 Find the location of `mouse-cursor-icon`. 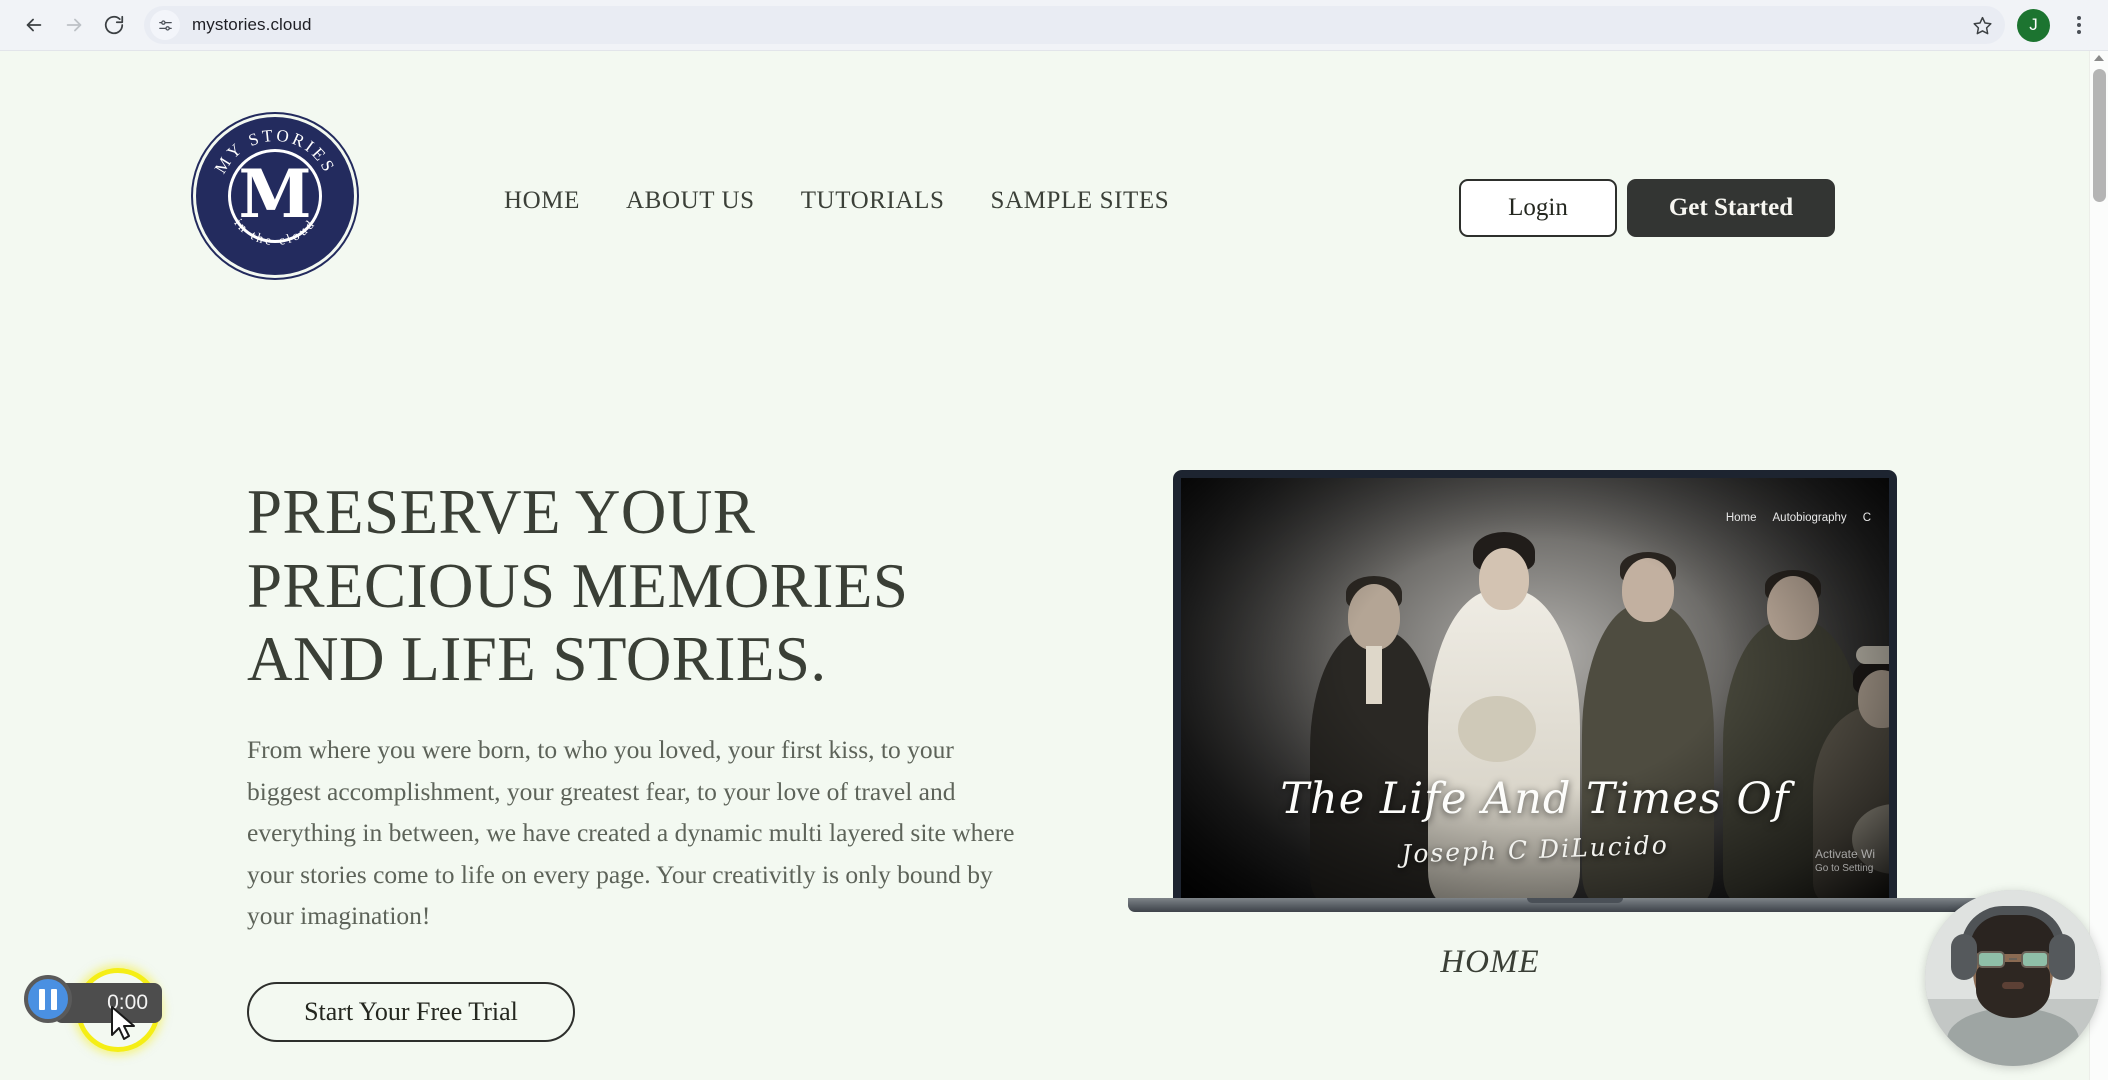

mouse-cursor-icon is located at coordinates (123, 1023).